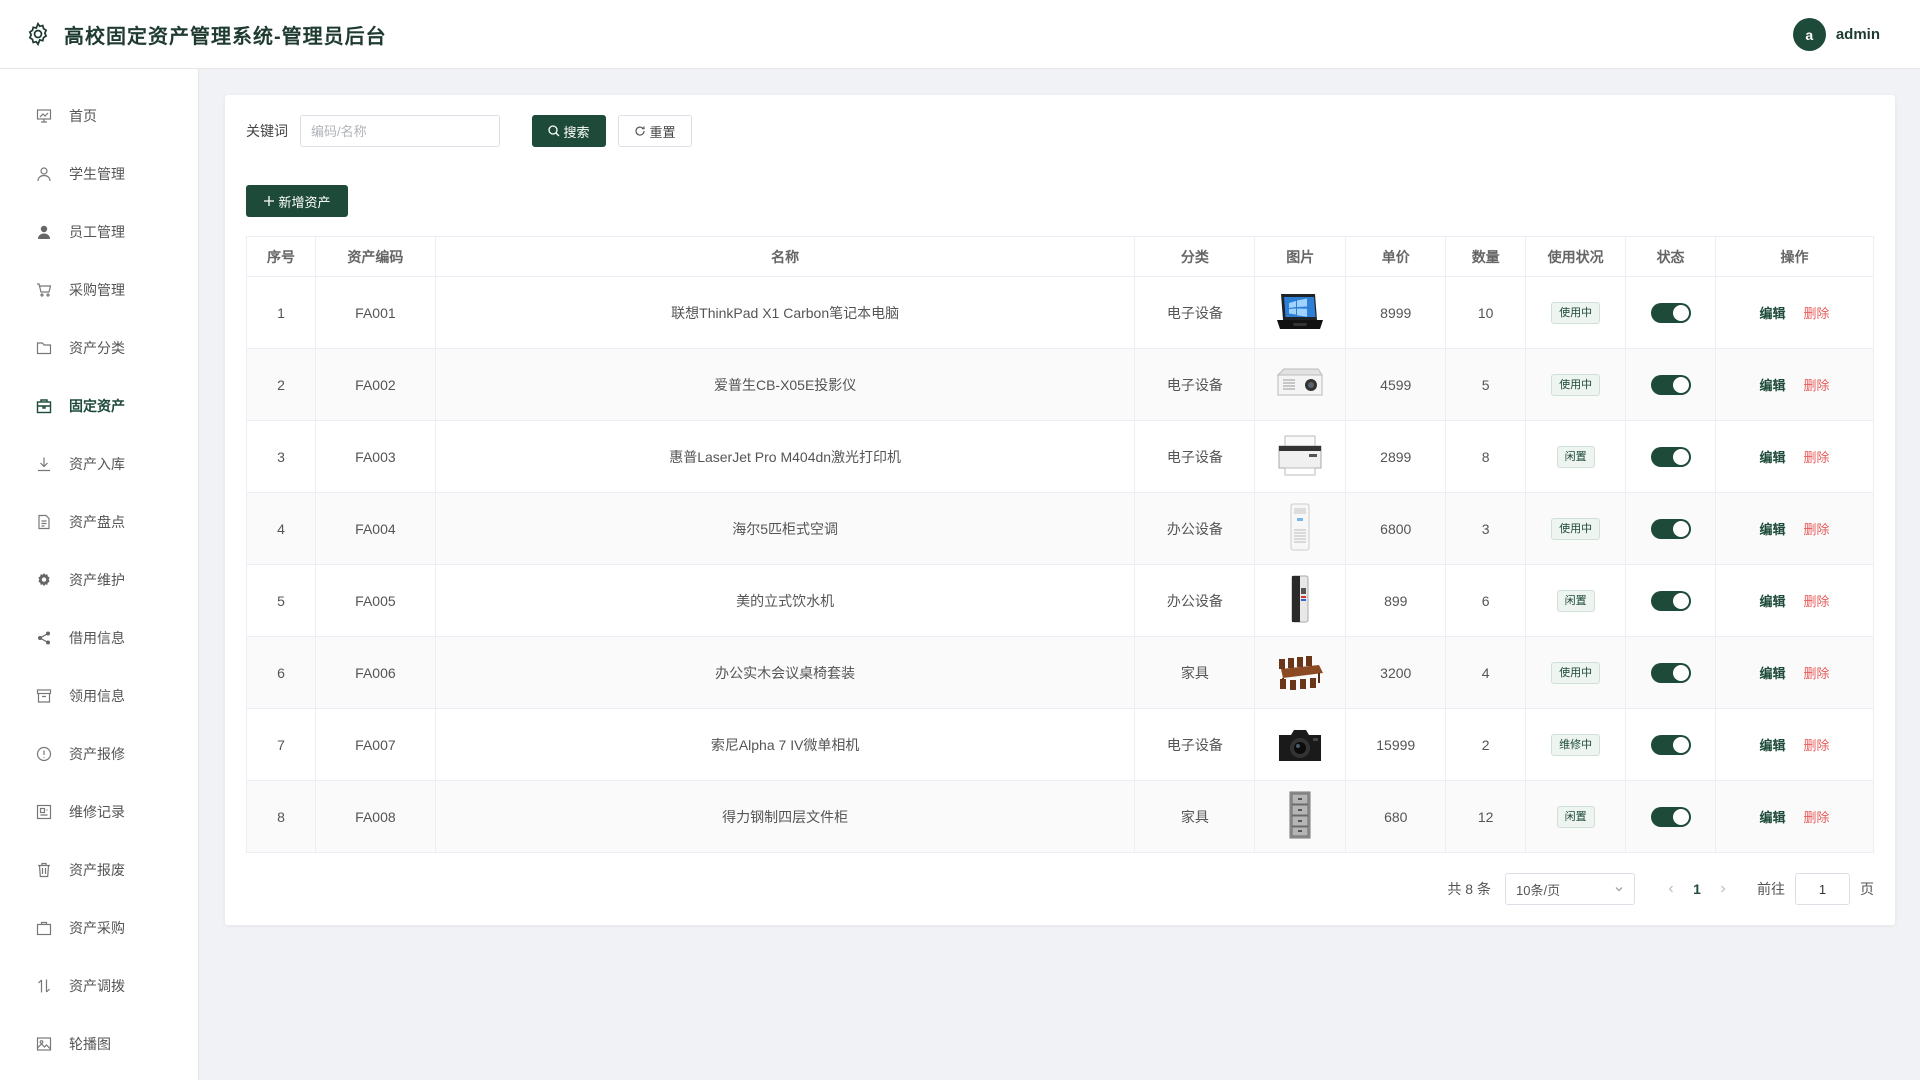 The width and height of the screenshot is (1920, 1080). I want to click on column-header: 名称, so click(785, 256).